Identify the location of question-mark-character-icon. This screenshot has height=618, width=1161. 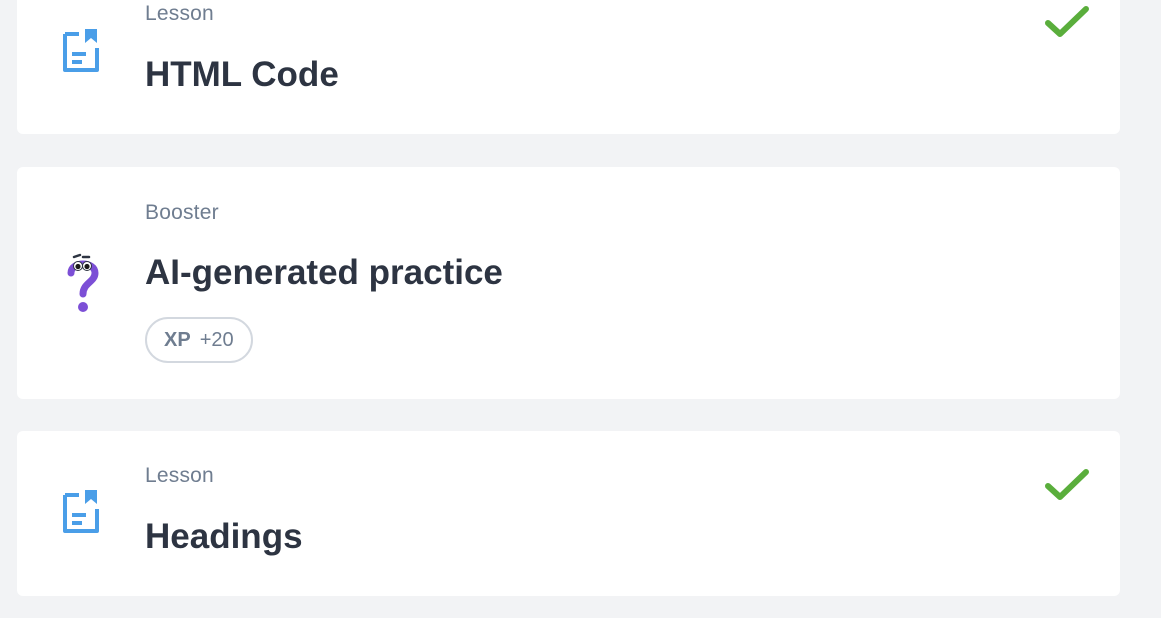
(83, 282).